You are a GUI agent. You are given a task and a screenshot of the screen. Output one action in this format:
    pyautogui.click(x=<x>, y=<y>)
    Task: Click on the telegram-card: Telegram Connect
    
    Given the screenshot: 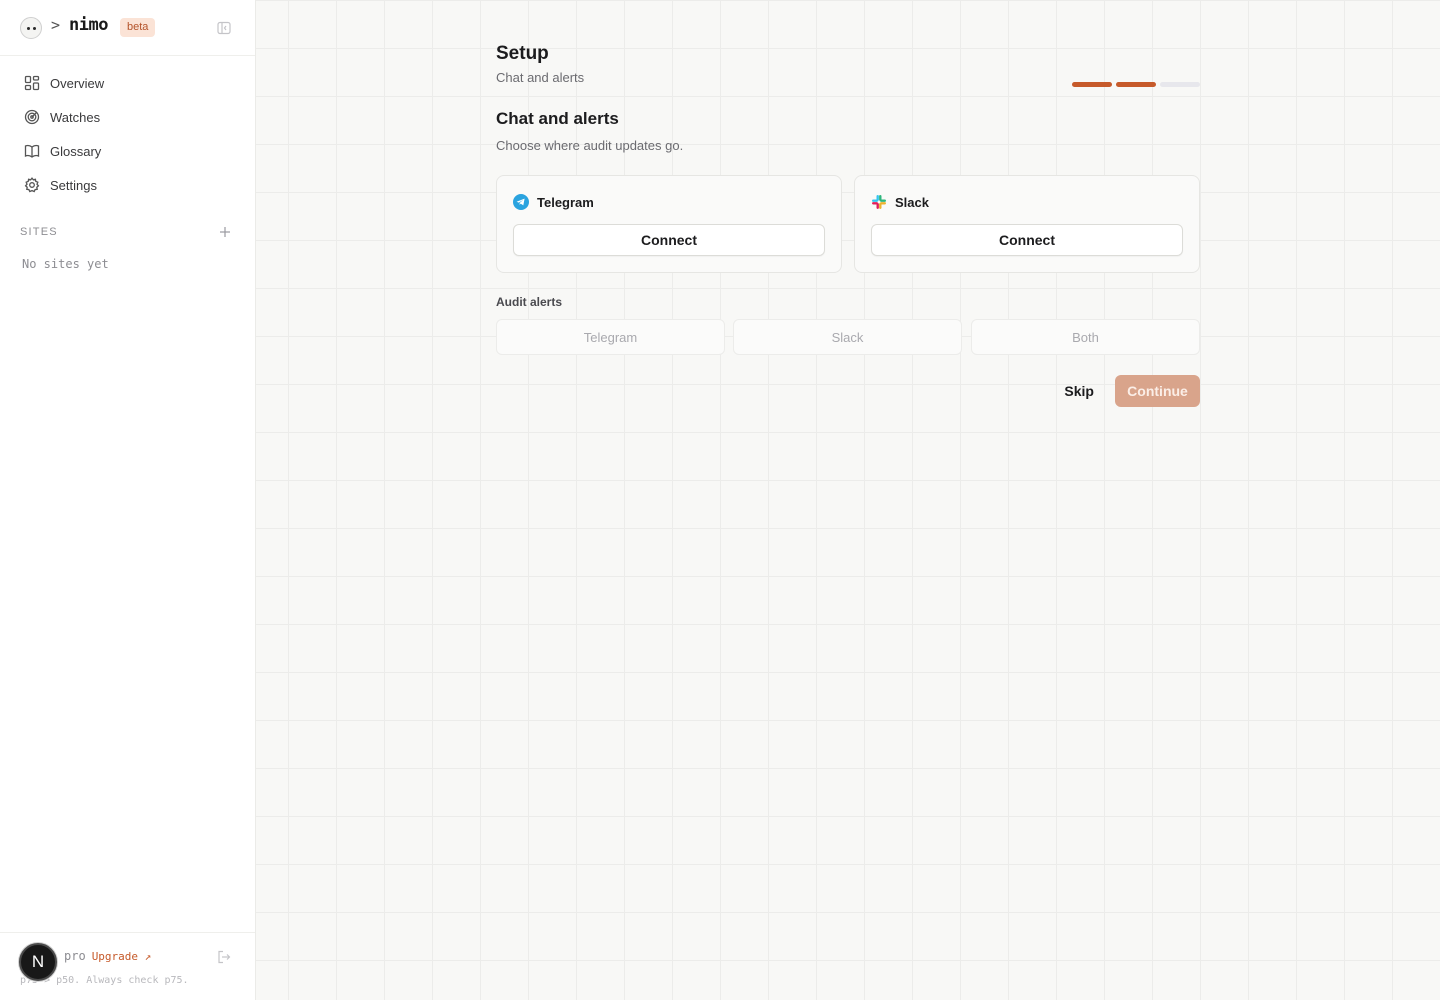 What is the action you would take?
    pyautogui.click(x=669, y=224)
    